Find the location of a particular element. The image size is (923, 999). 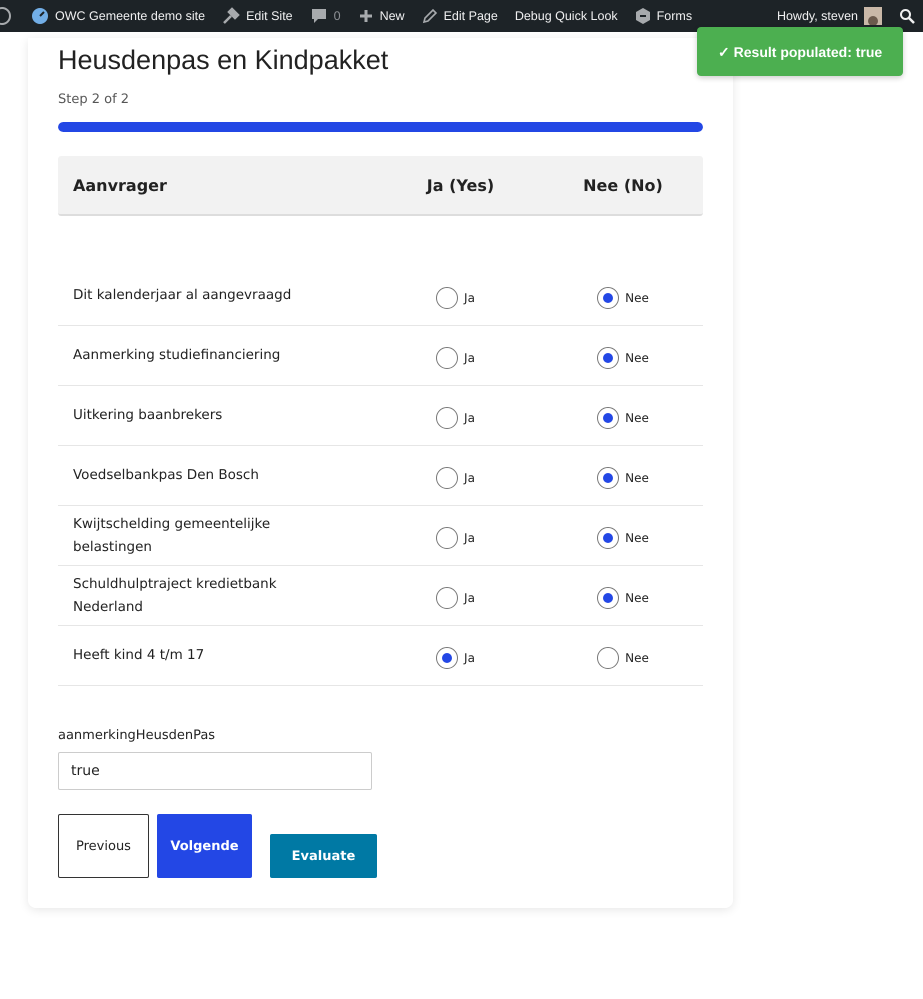

admin-bar-item: Edit Page is located at coordinates (460, 16).